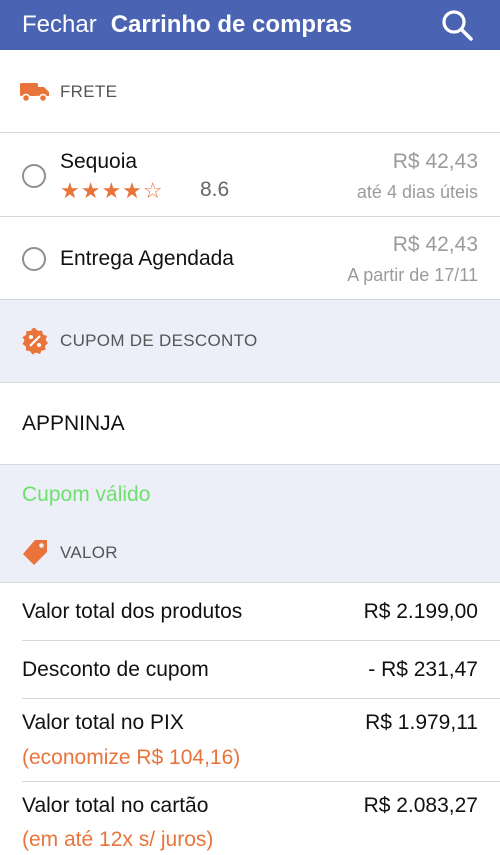  What do you see at coordinates (420, 611) in the screenshot?
I see `summary-amount: R$ 2.199,00` at bounding box center [420, 611].